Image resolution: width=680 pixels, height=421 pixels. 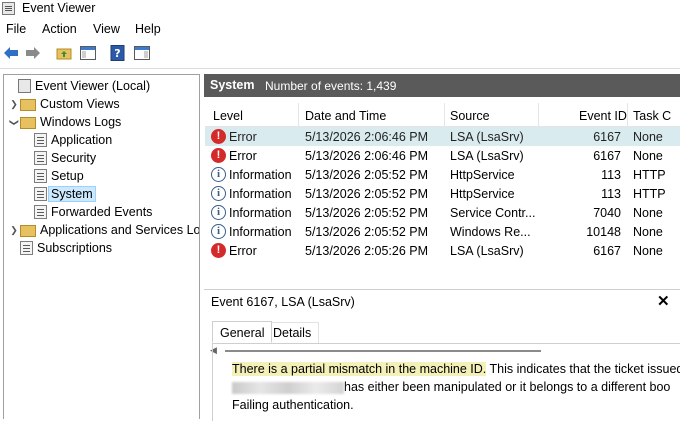 What do you see at coordinates (16, 29) in the screenshot?
I see `menu-file: File` at bounding box center [16, 29].